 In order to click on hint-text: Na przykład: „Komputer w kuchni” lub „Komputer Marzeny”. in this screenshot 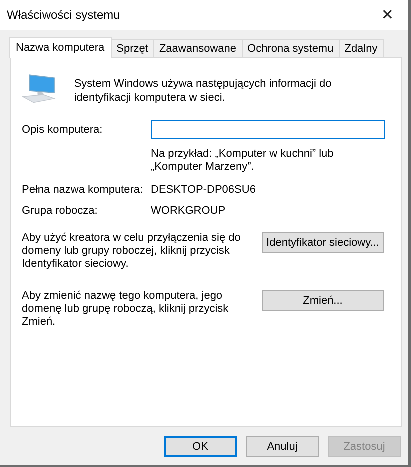, I will do `click(243, 161)`.